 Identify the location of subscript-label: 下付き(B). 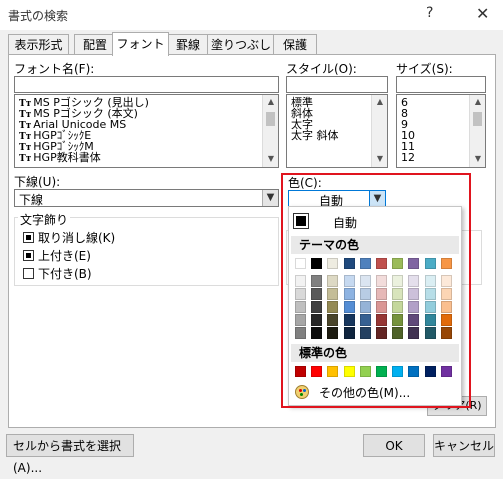
(65, 273).